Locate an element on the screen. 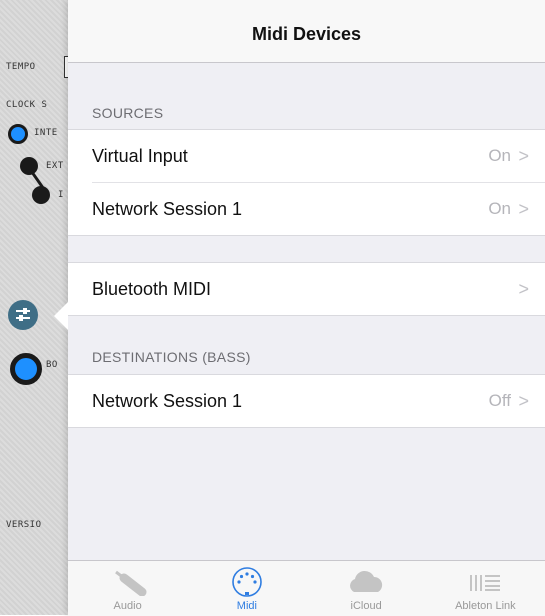 This screenshot has height=616, width=545. list-item-value: Off is located at coordinates (499, 400).